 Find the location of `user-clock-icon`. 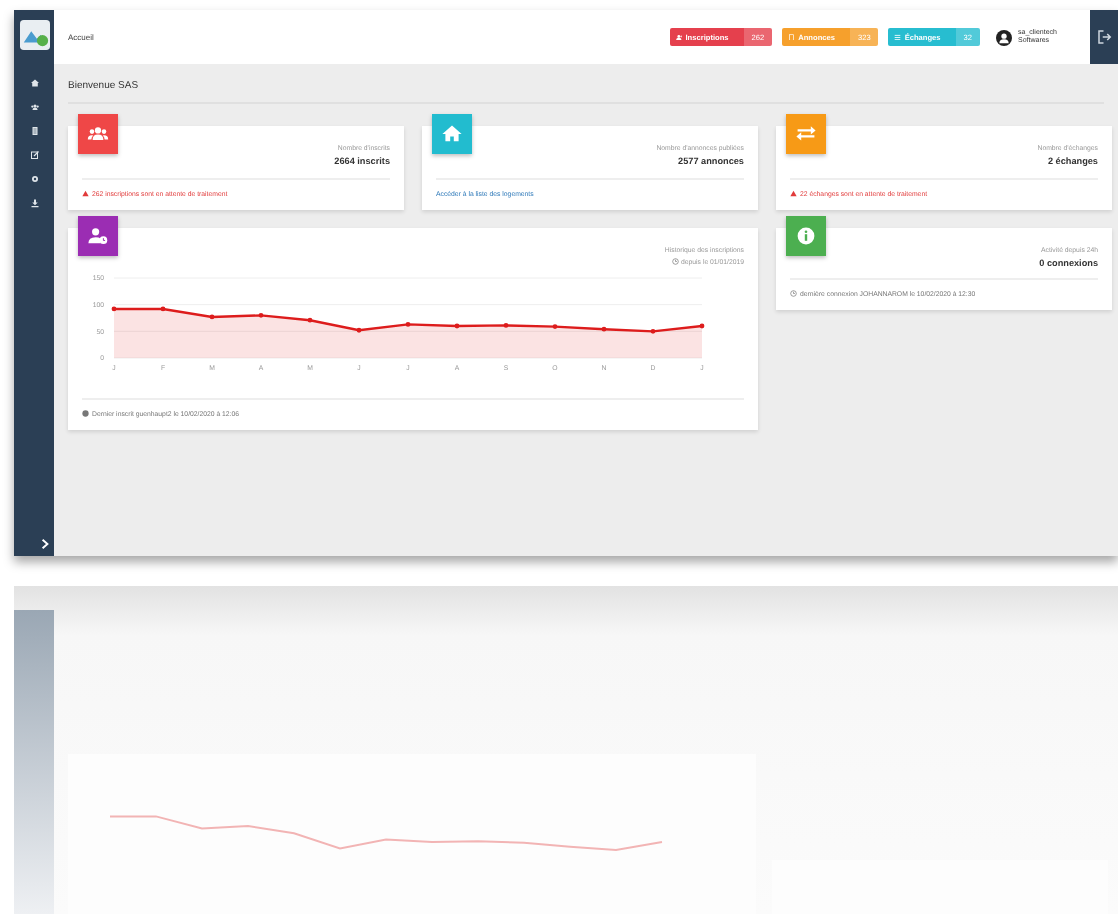

user-clock-icon is located at coordinates (98, 236).